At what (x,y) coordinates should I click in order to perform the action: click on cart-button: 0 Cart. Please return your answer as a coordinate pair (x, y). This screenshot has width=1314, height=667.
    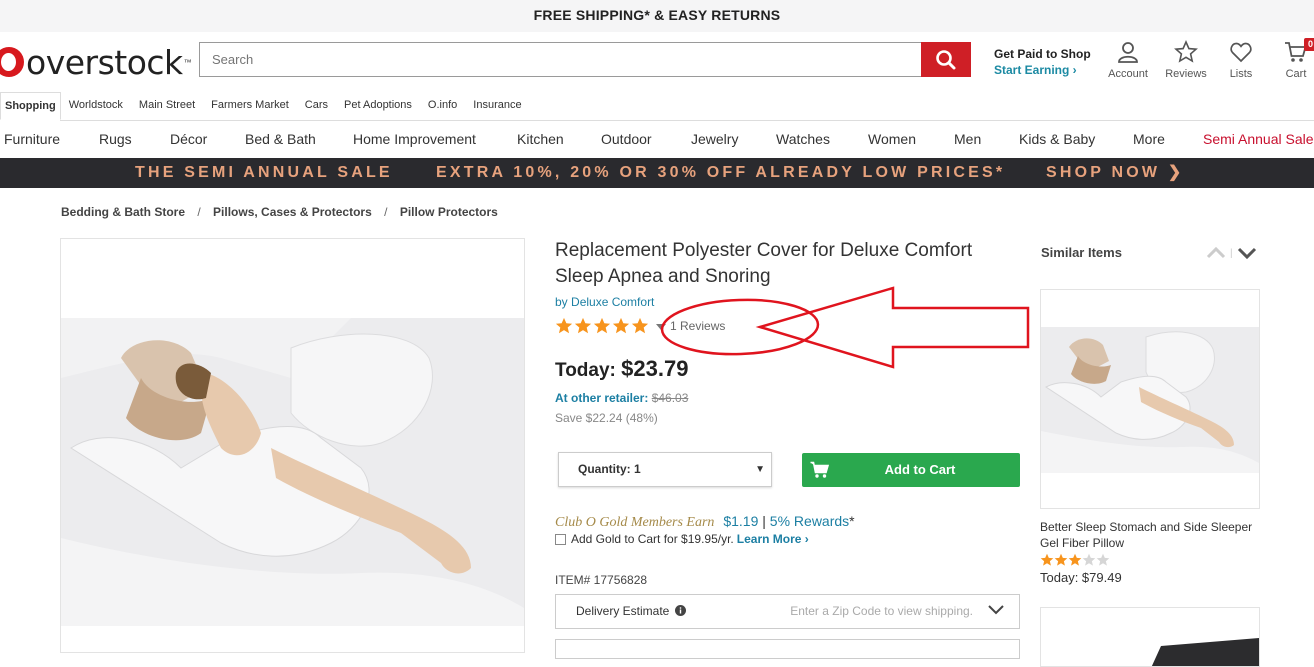
    Looking at the image, I should click on (1290, 59).